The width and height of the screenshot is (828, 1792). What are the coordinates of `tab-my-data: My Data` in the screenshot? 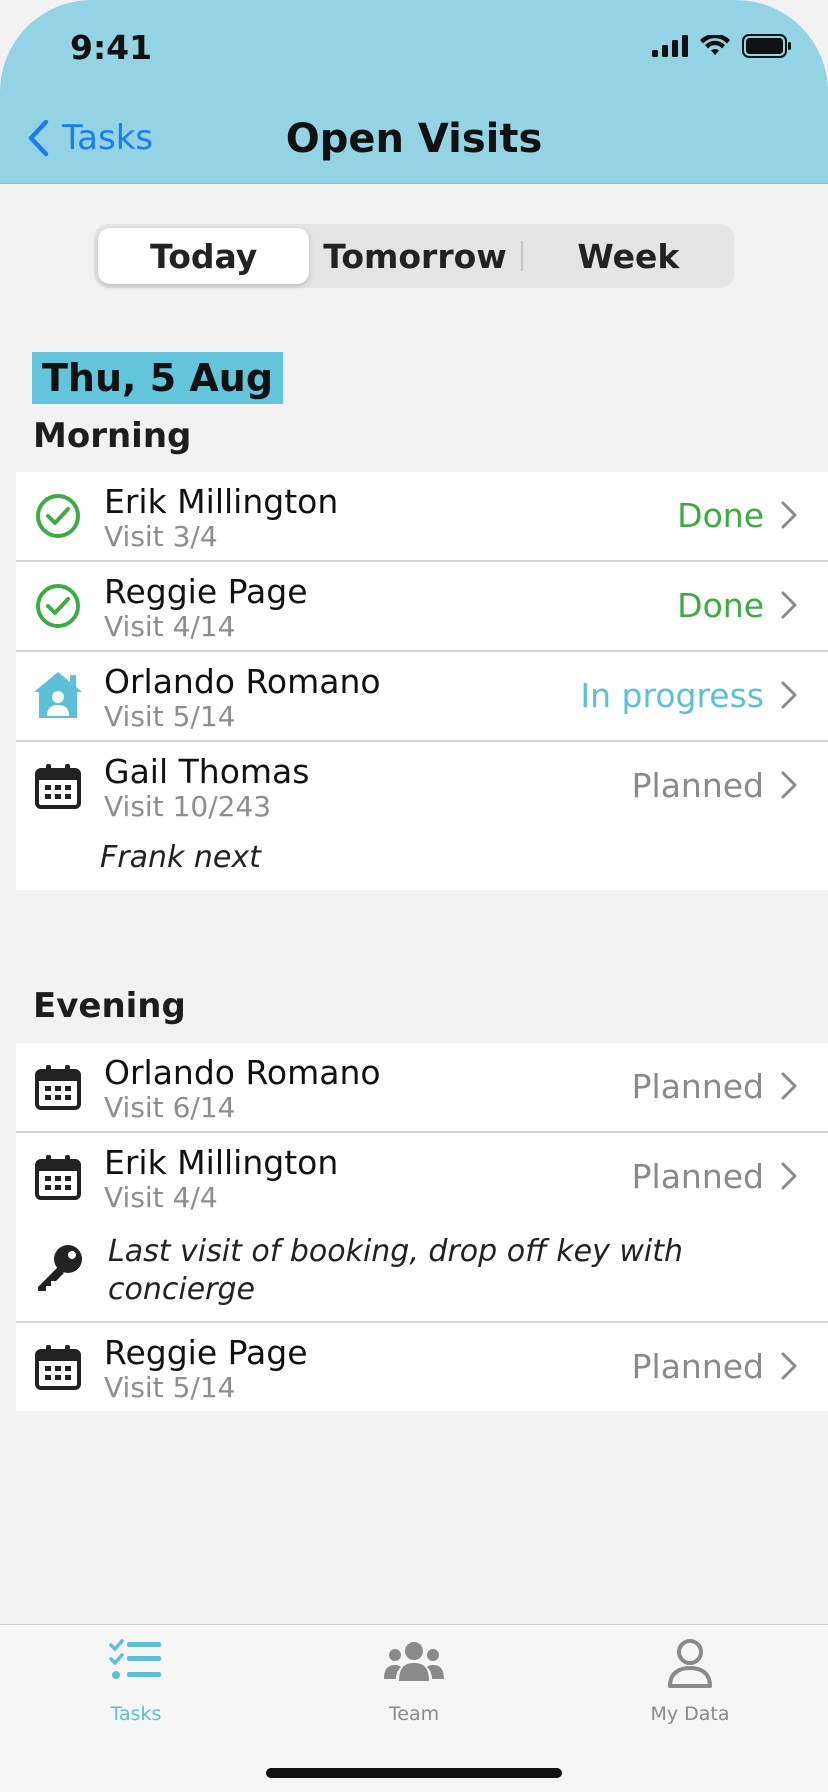 It's located at (690, 1675).